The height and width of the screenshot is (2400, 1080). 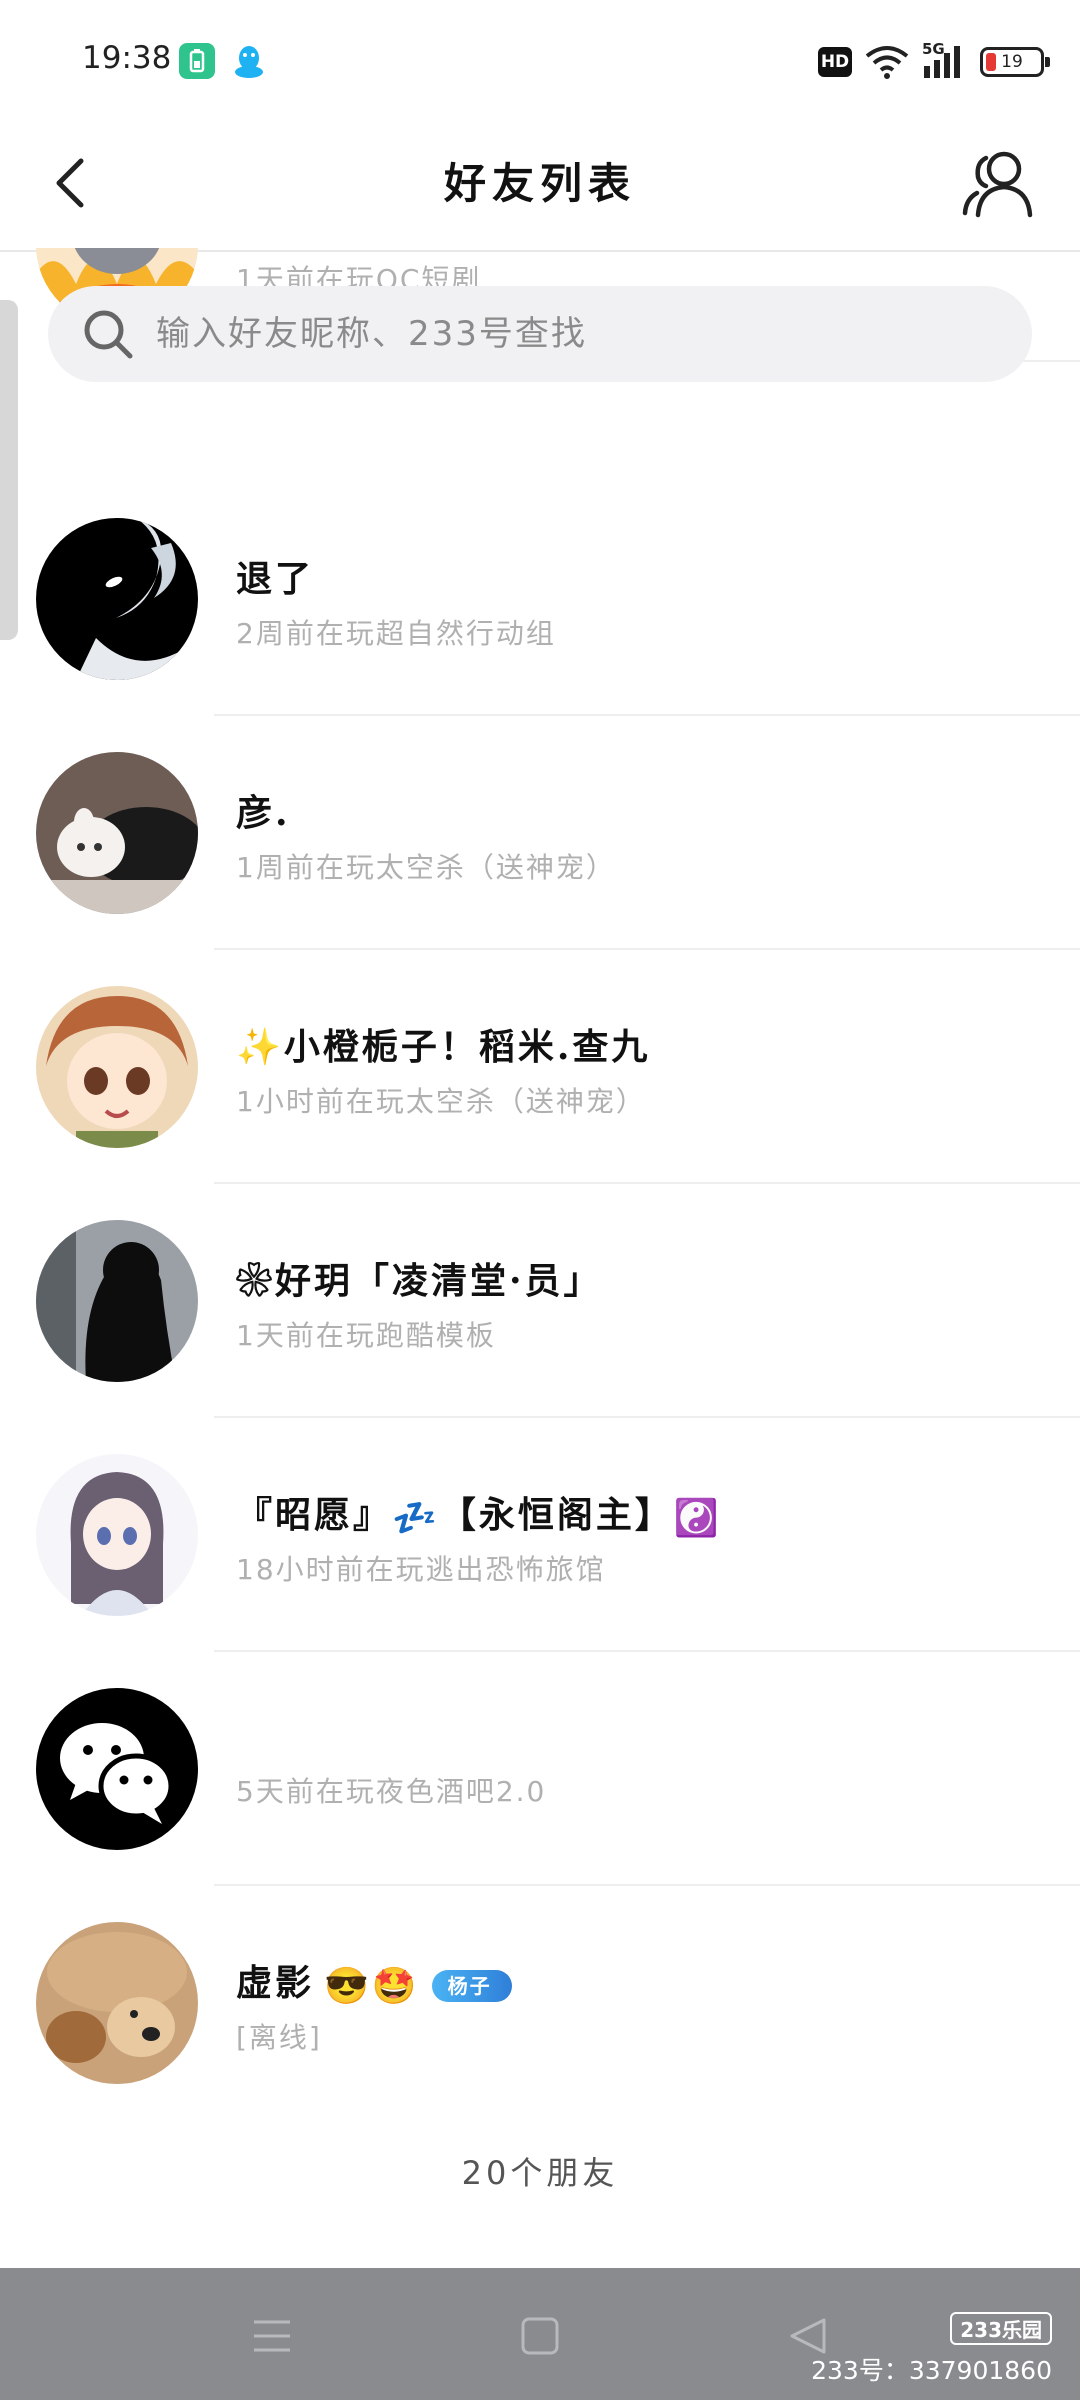 I want to click on list-item: 『昭愿』💤【永恒阁主】☯️ 18小时前在玩逃出恐怖旅馆, so click(x=540, y=1535).